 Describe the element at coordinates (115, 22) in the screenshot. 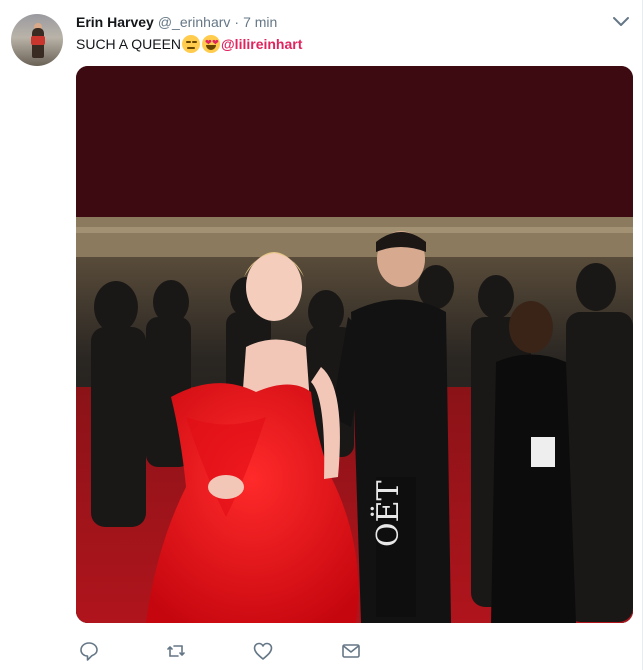

I see `display-name: Erin Harvey` at that location.